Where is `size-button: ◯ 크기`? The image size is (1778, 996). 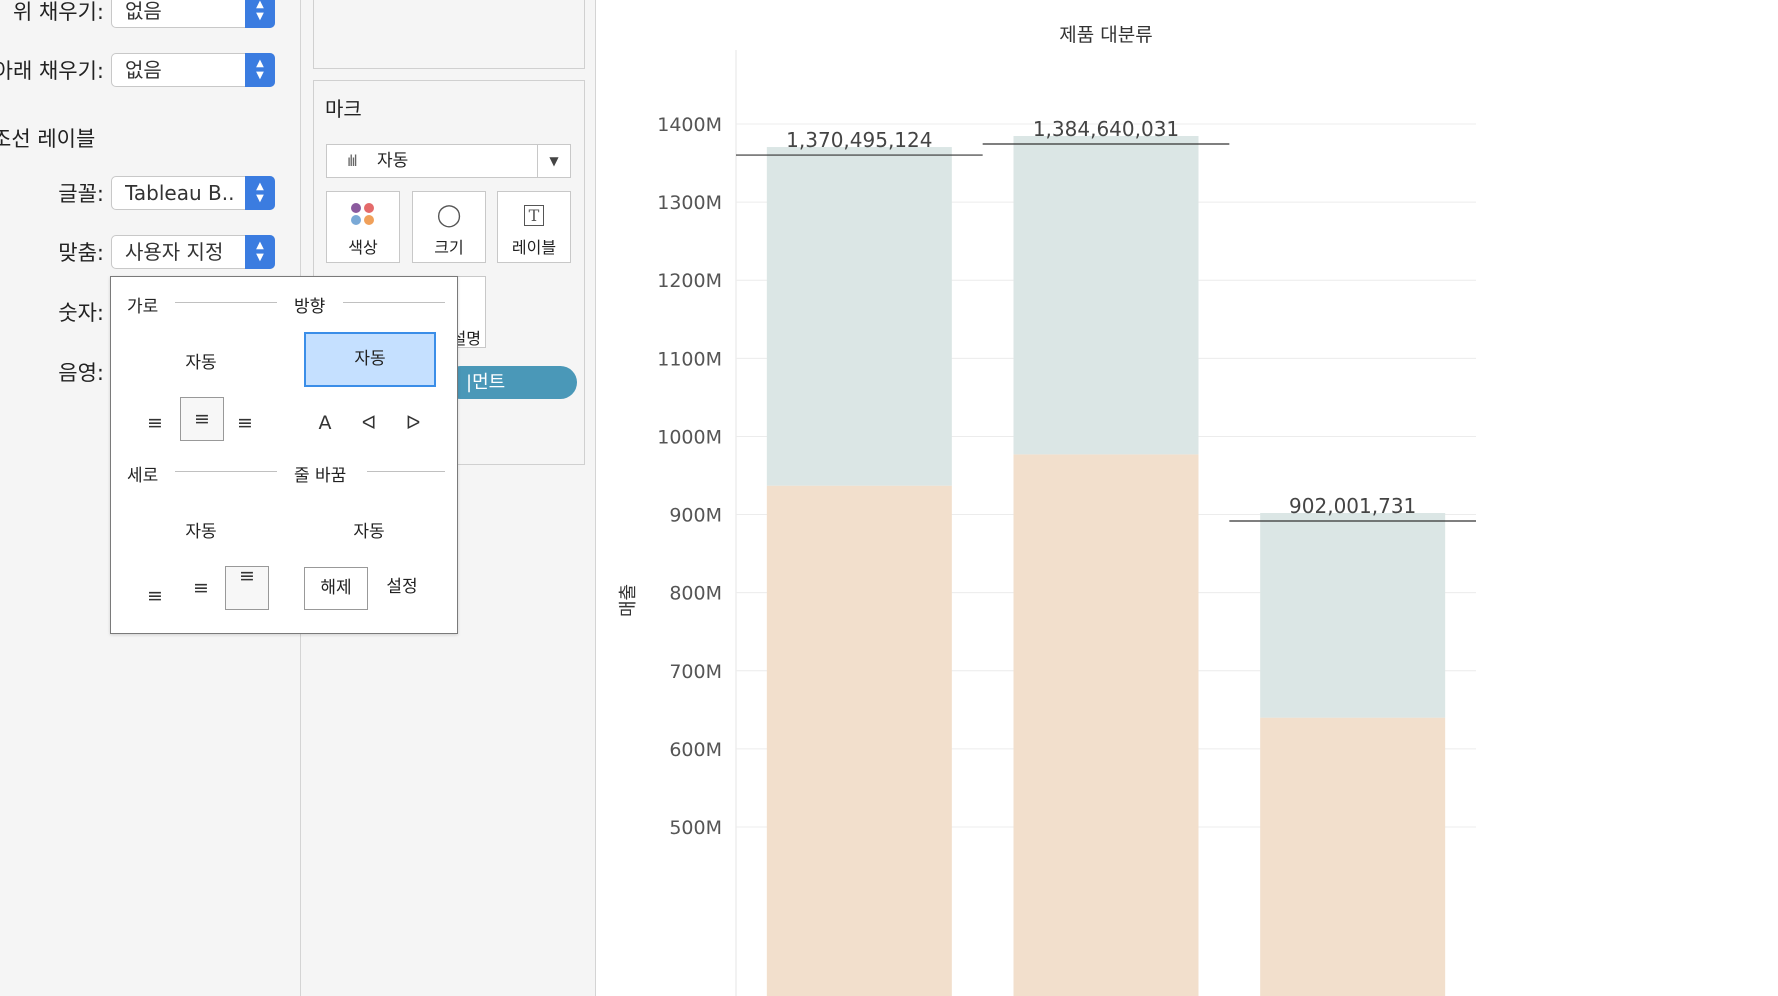
size-button: ◯ 크기 is located at coordinates (449, 227).